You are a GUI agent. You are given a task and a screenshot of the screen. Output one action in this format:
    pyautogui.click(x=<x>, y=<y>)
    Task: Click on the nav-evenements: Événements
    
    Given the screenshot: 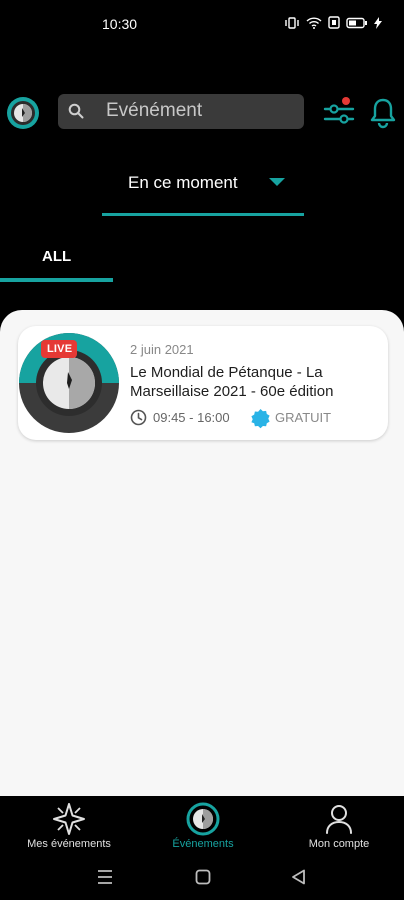 What is the action you would take?
    pyautogui.click(x=203, y=826)
    